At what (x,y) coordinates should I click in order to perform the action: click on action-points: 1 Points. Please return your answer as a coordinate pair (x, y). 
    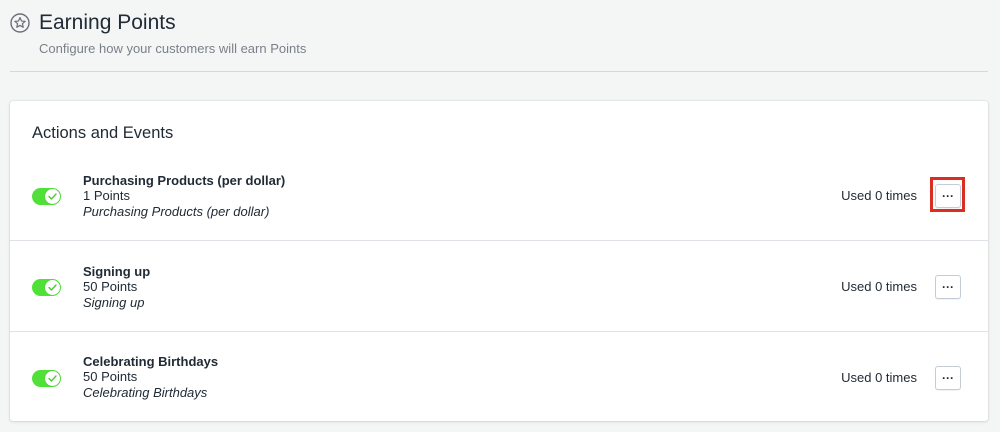
    Looking at the image, I should click on (106, 195).